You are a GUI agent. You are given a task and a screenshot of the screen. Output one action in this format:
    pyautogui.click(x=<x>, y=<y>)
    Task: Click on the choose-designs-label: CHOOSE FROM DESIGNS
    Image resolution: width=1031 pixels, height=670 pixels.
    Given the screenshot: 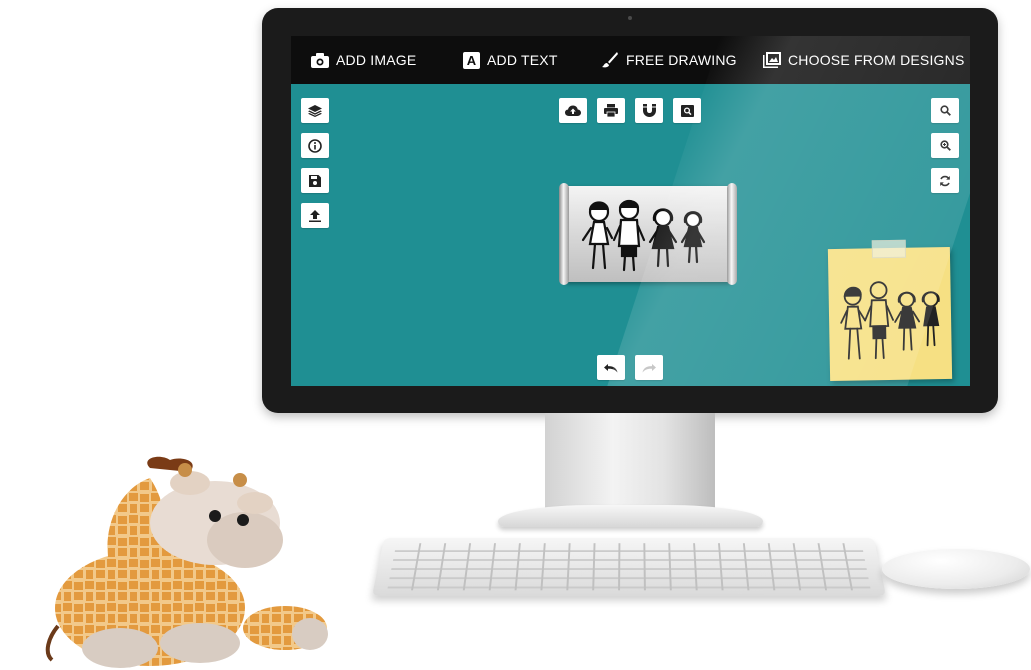 What is the action you would take?
    pyautogui.click(x=876, y=60)
    